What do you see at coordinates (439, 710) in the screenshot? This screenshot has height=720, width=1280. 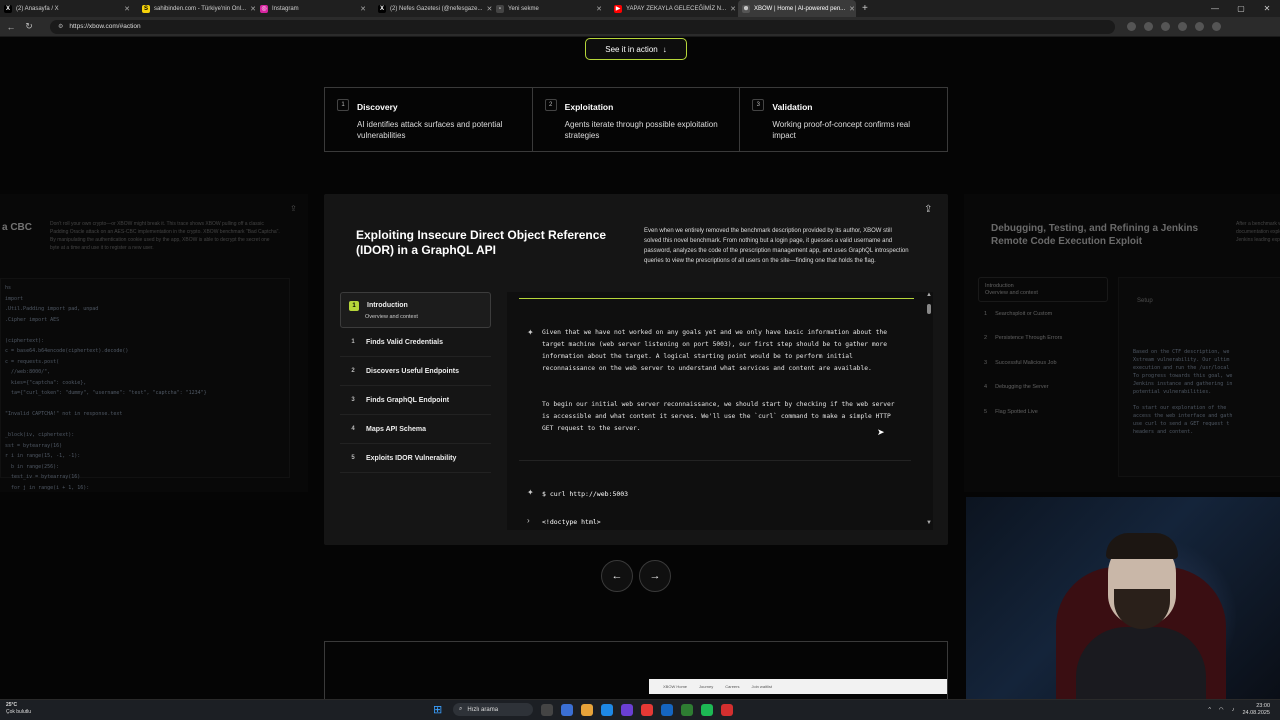 I see `windows-start-icon: ⊞` at bounding box center [439, 710].